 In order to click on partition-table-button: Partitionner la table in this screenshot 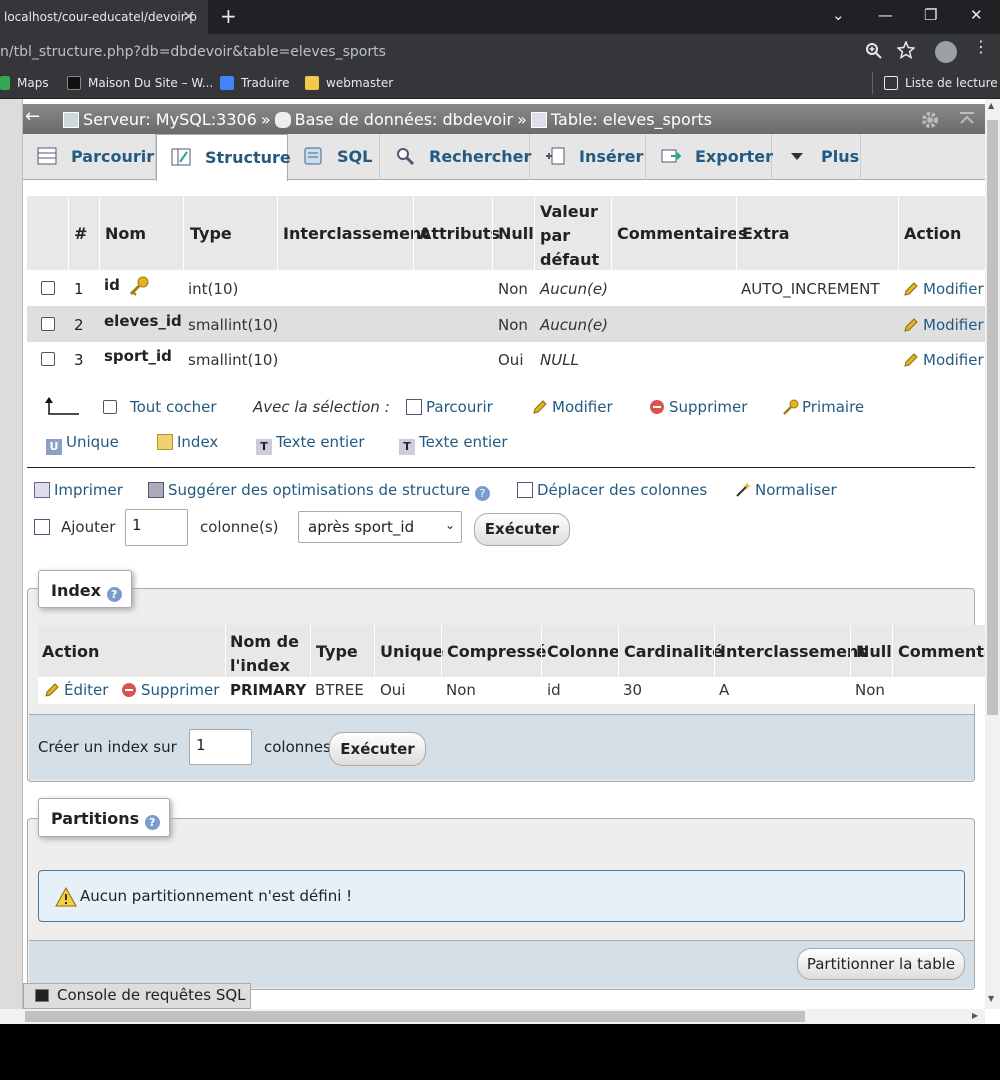, I will do `click(881, 964)`.